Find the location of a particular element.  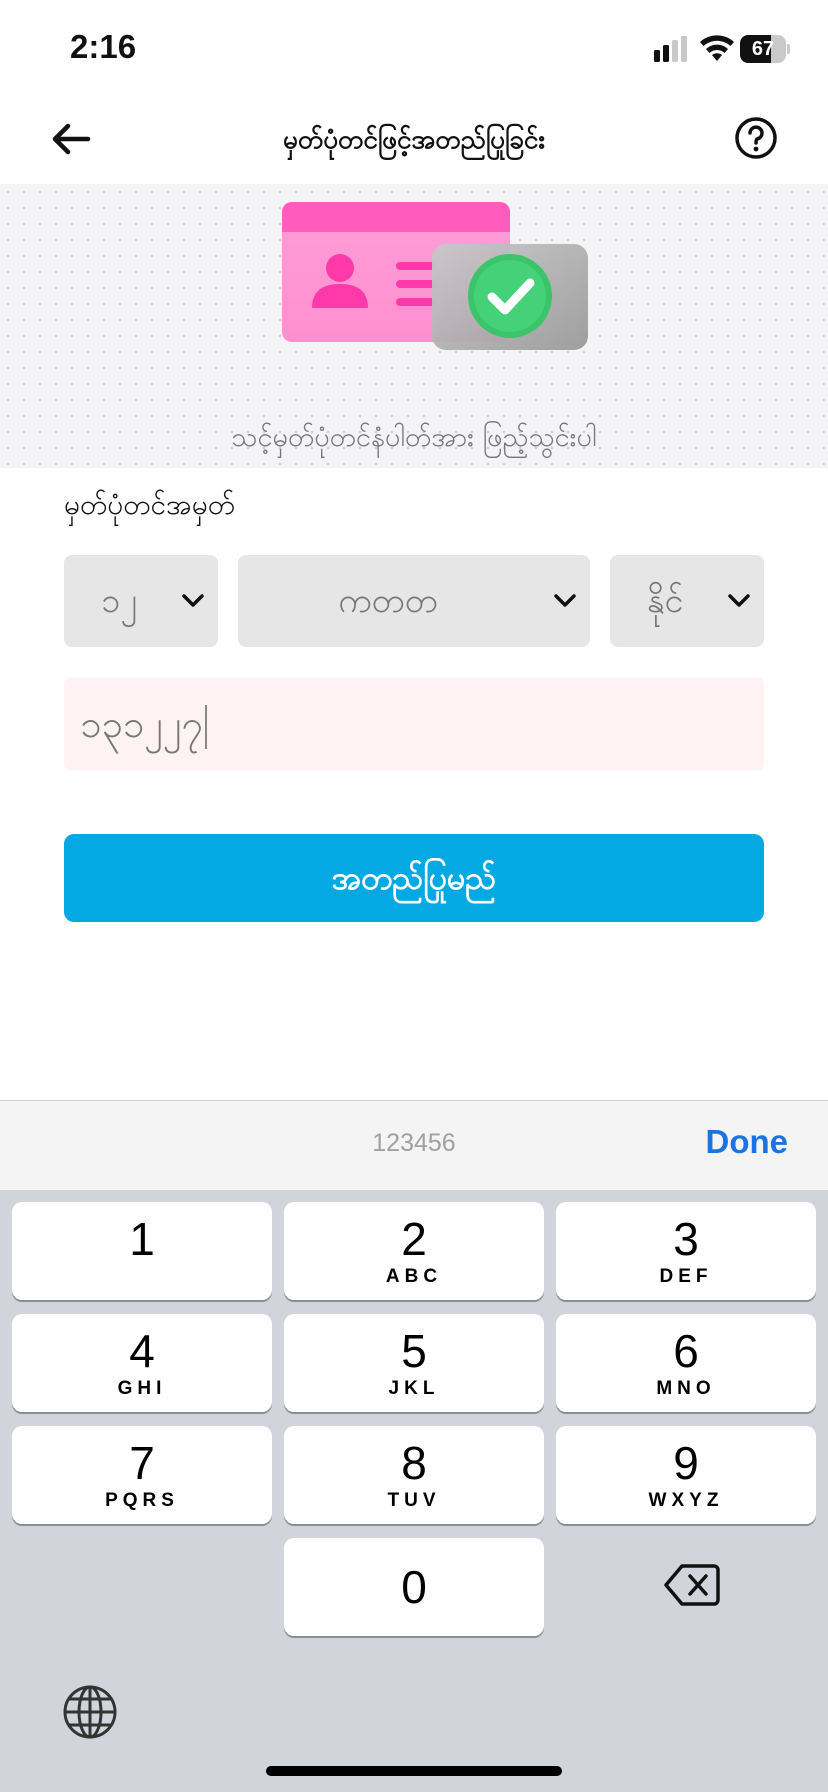

key-8: 8 TUV is located at coordinates (414, 1475).